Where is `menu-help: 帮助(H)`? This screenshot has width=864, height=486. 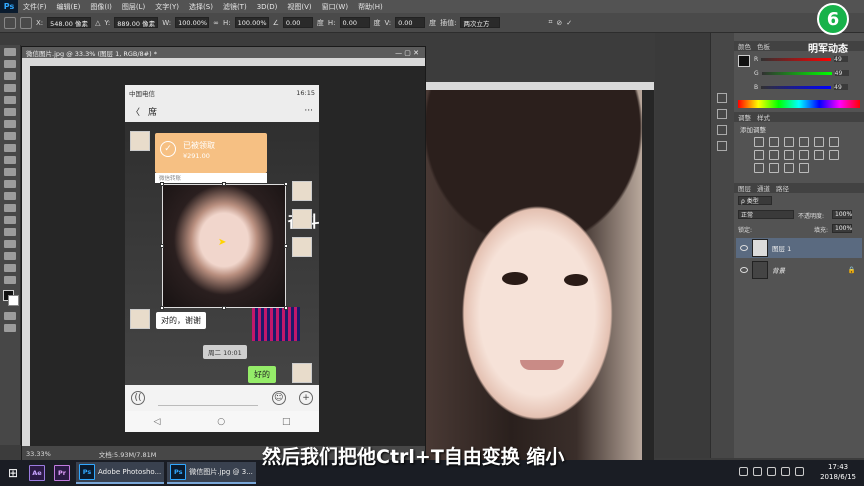
menu-help: 帮助(H) is located at coordinates (370, 7).